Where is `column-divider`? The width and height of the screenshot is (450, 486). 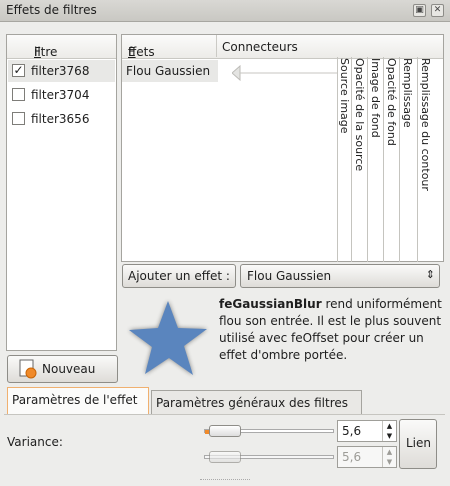 column-divider is located at coordinates (216, 46).